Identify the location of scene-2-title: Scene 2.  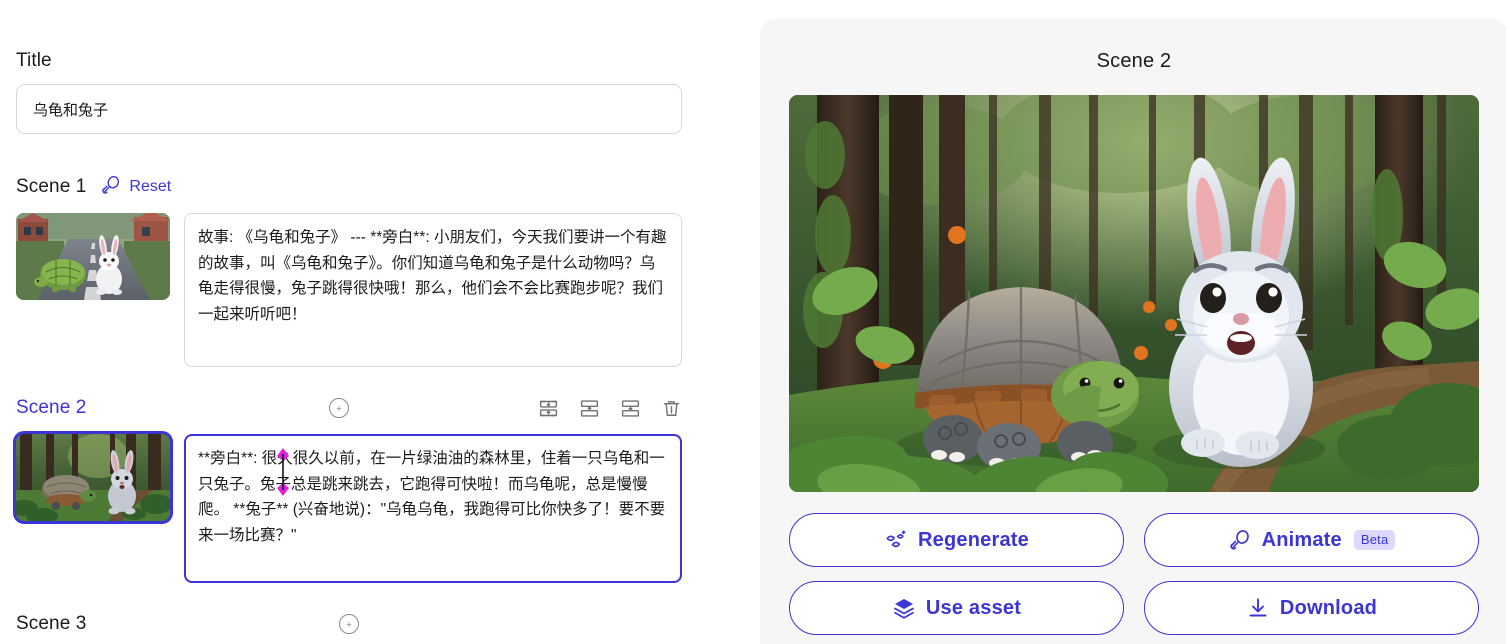
(51, 407).